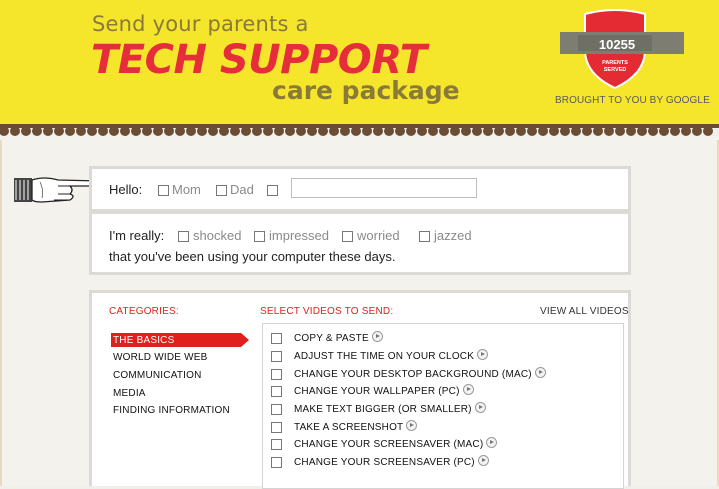 The image size is (719, 489). What do you see at coordinates (443, 426) in the screenshot?
I see `video-item: TAKE A SCREENSHOT` at bounding box center [443, 426].